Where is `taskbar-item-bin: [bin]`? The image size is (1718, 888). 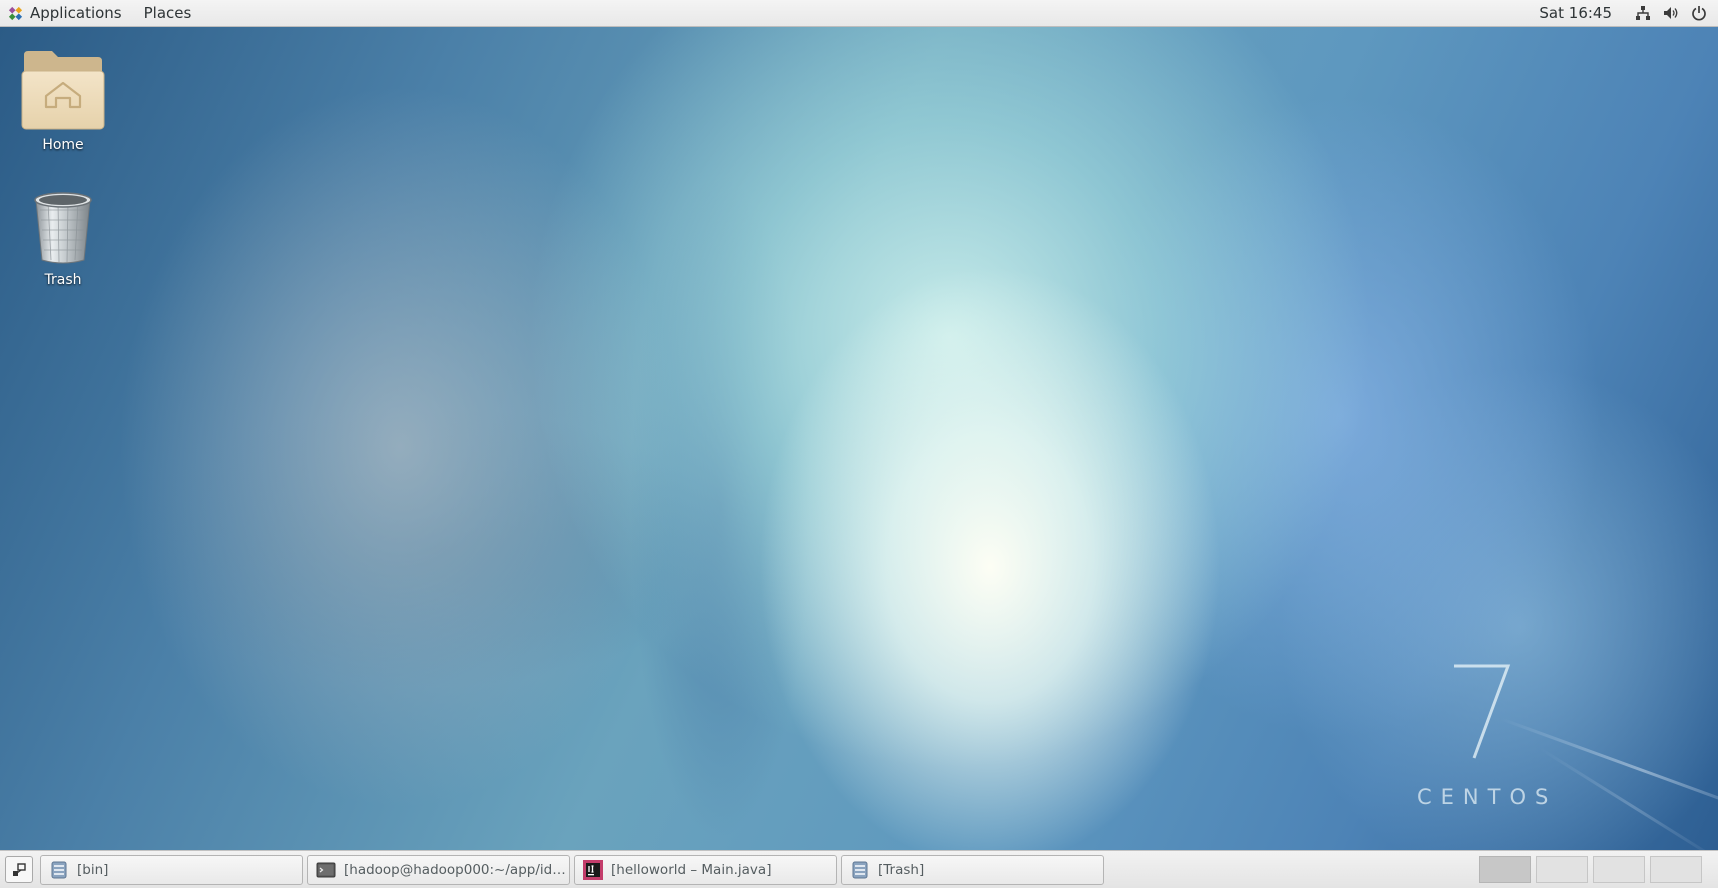
taskbar-item-bin: [bin] is located at coordinates (171, 870).